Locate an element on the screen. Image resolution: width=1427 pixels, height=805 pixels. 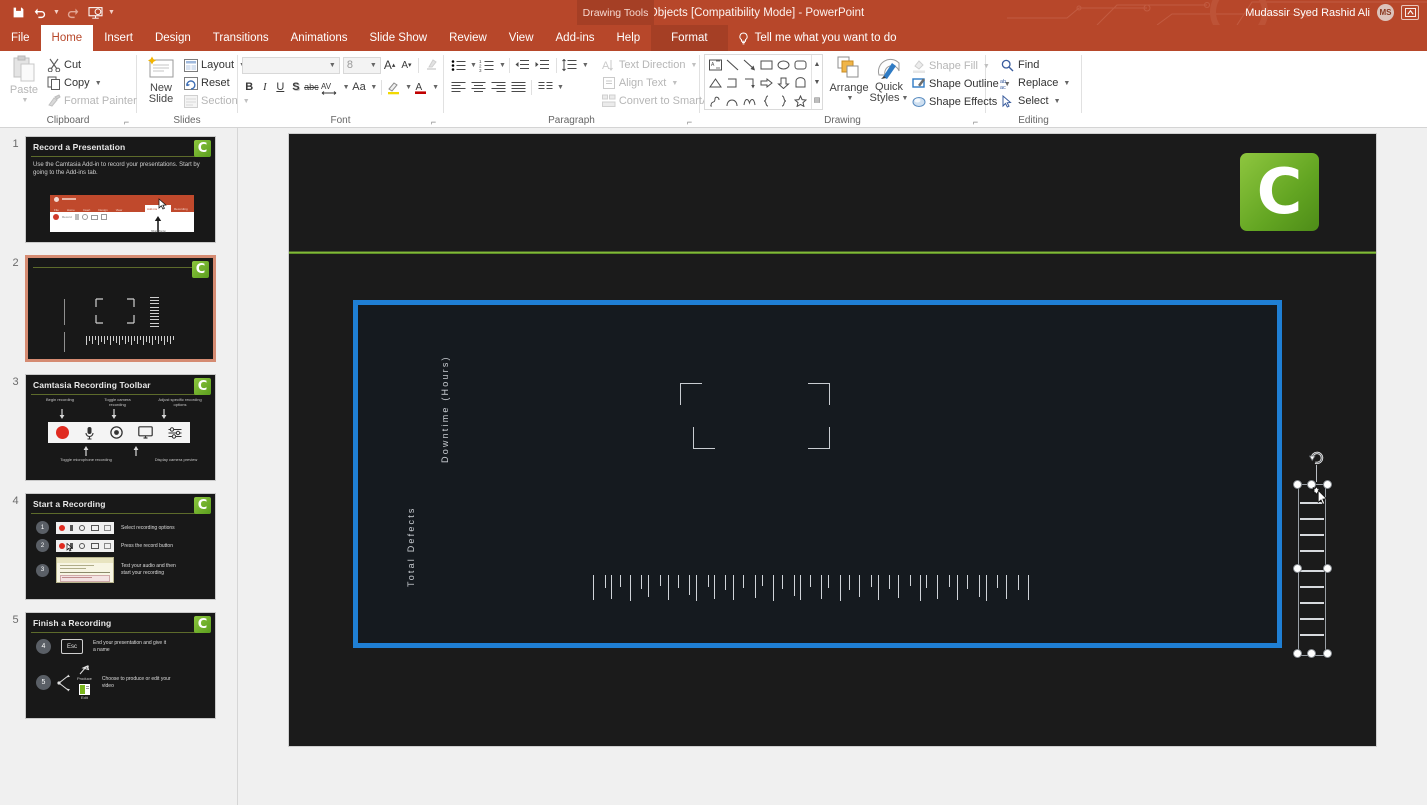
replace-button: ab ac Replace ▼ is located at coordinates (1034, 83).